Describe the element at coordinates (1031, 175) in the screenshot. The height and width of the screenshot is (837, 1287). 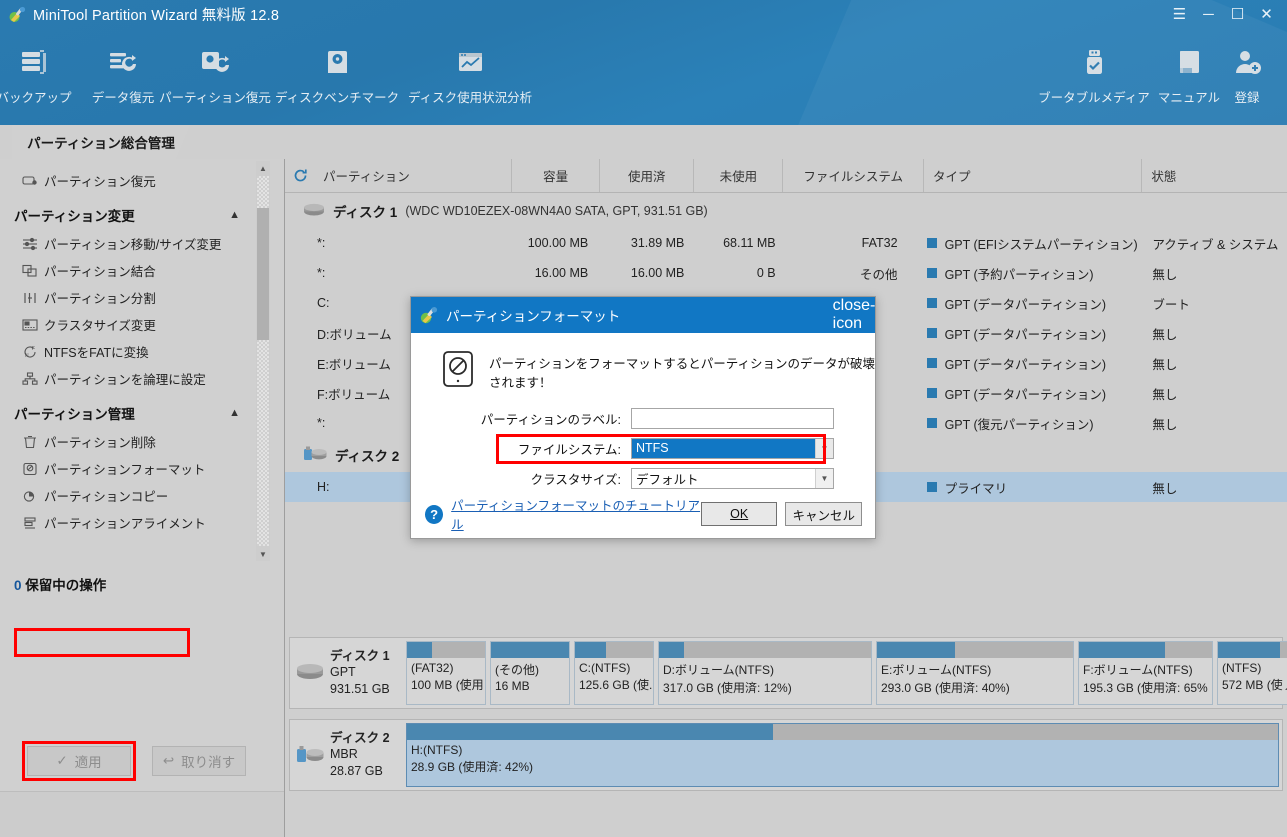
I see `column-header-type: タイプ` at that location.